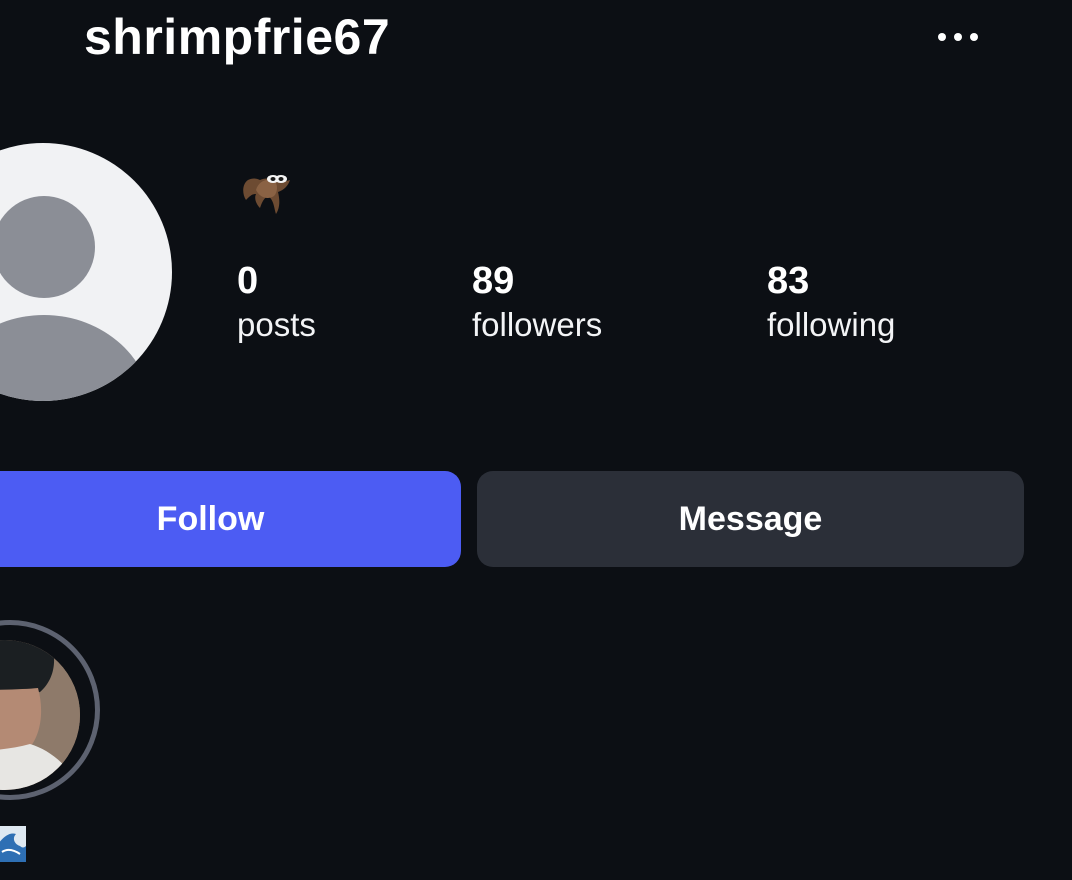 The image size is (1072, 880). I want to click on profile-avatar, so click(86, 272).